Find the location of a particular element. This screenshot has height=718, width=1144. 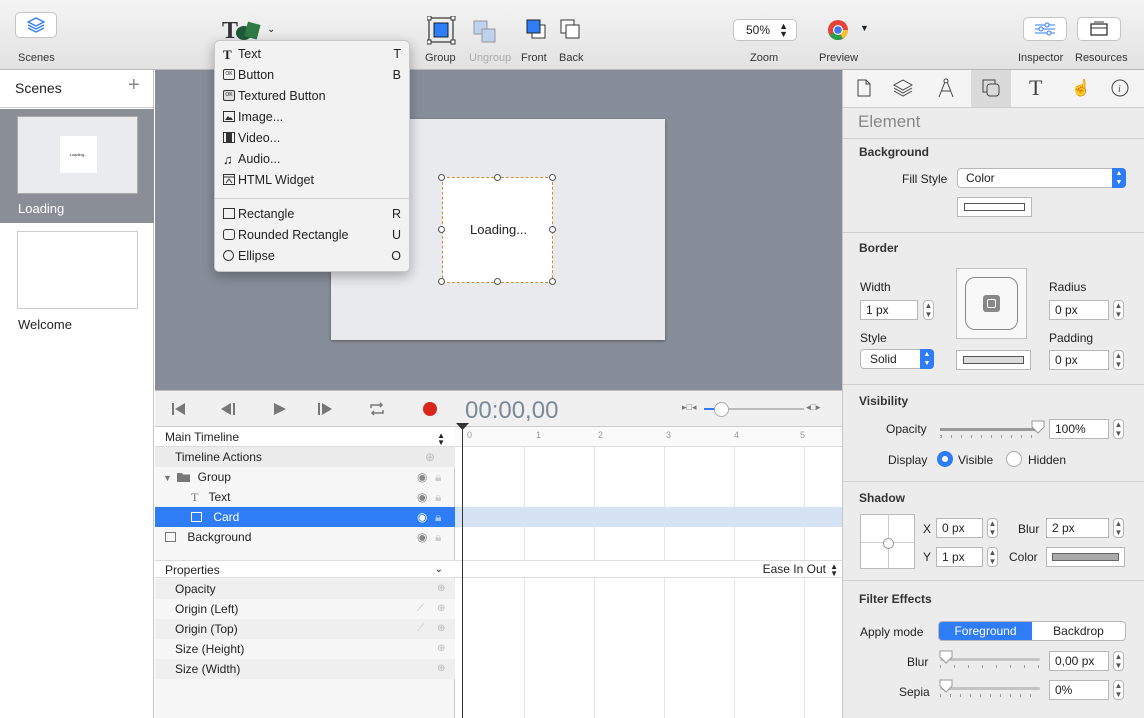

border-style-select: Solid ▲ ▼ is located at coordinates (897, 359).